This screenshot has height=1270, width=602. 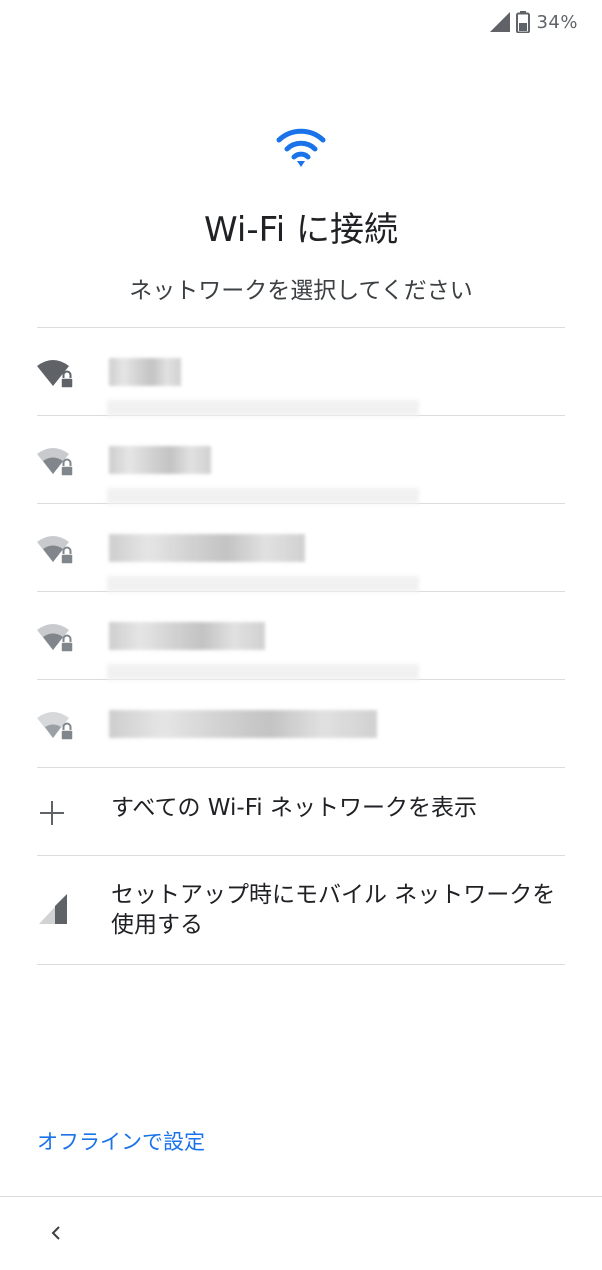 I want to click on show-all-networks-label: すべての Wi-Fi ネットワークを表示, so click(x=294, y=808).